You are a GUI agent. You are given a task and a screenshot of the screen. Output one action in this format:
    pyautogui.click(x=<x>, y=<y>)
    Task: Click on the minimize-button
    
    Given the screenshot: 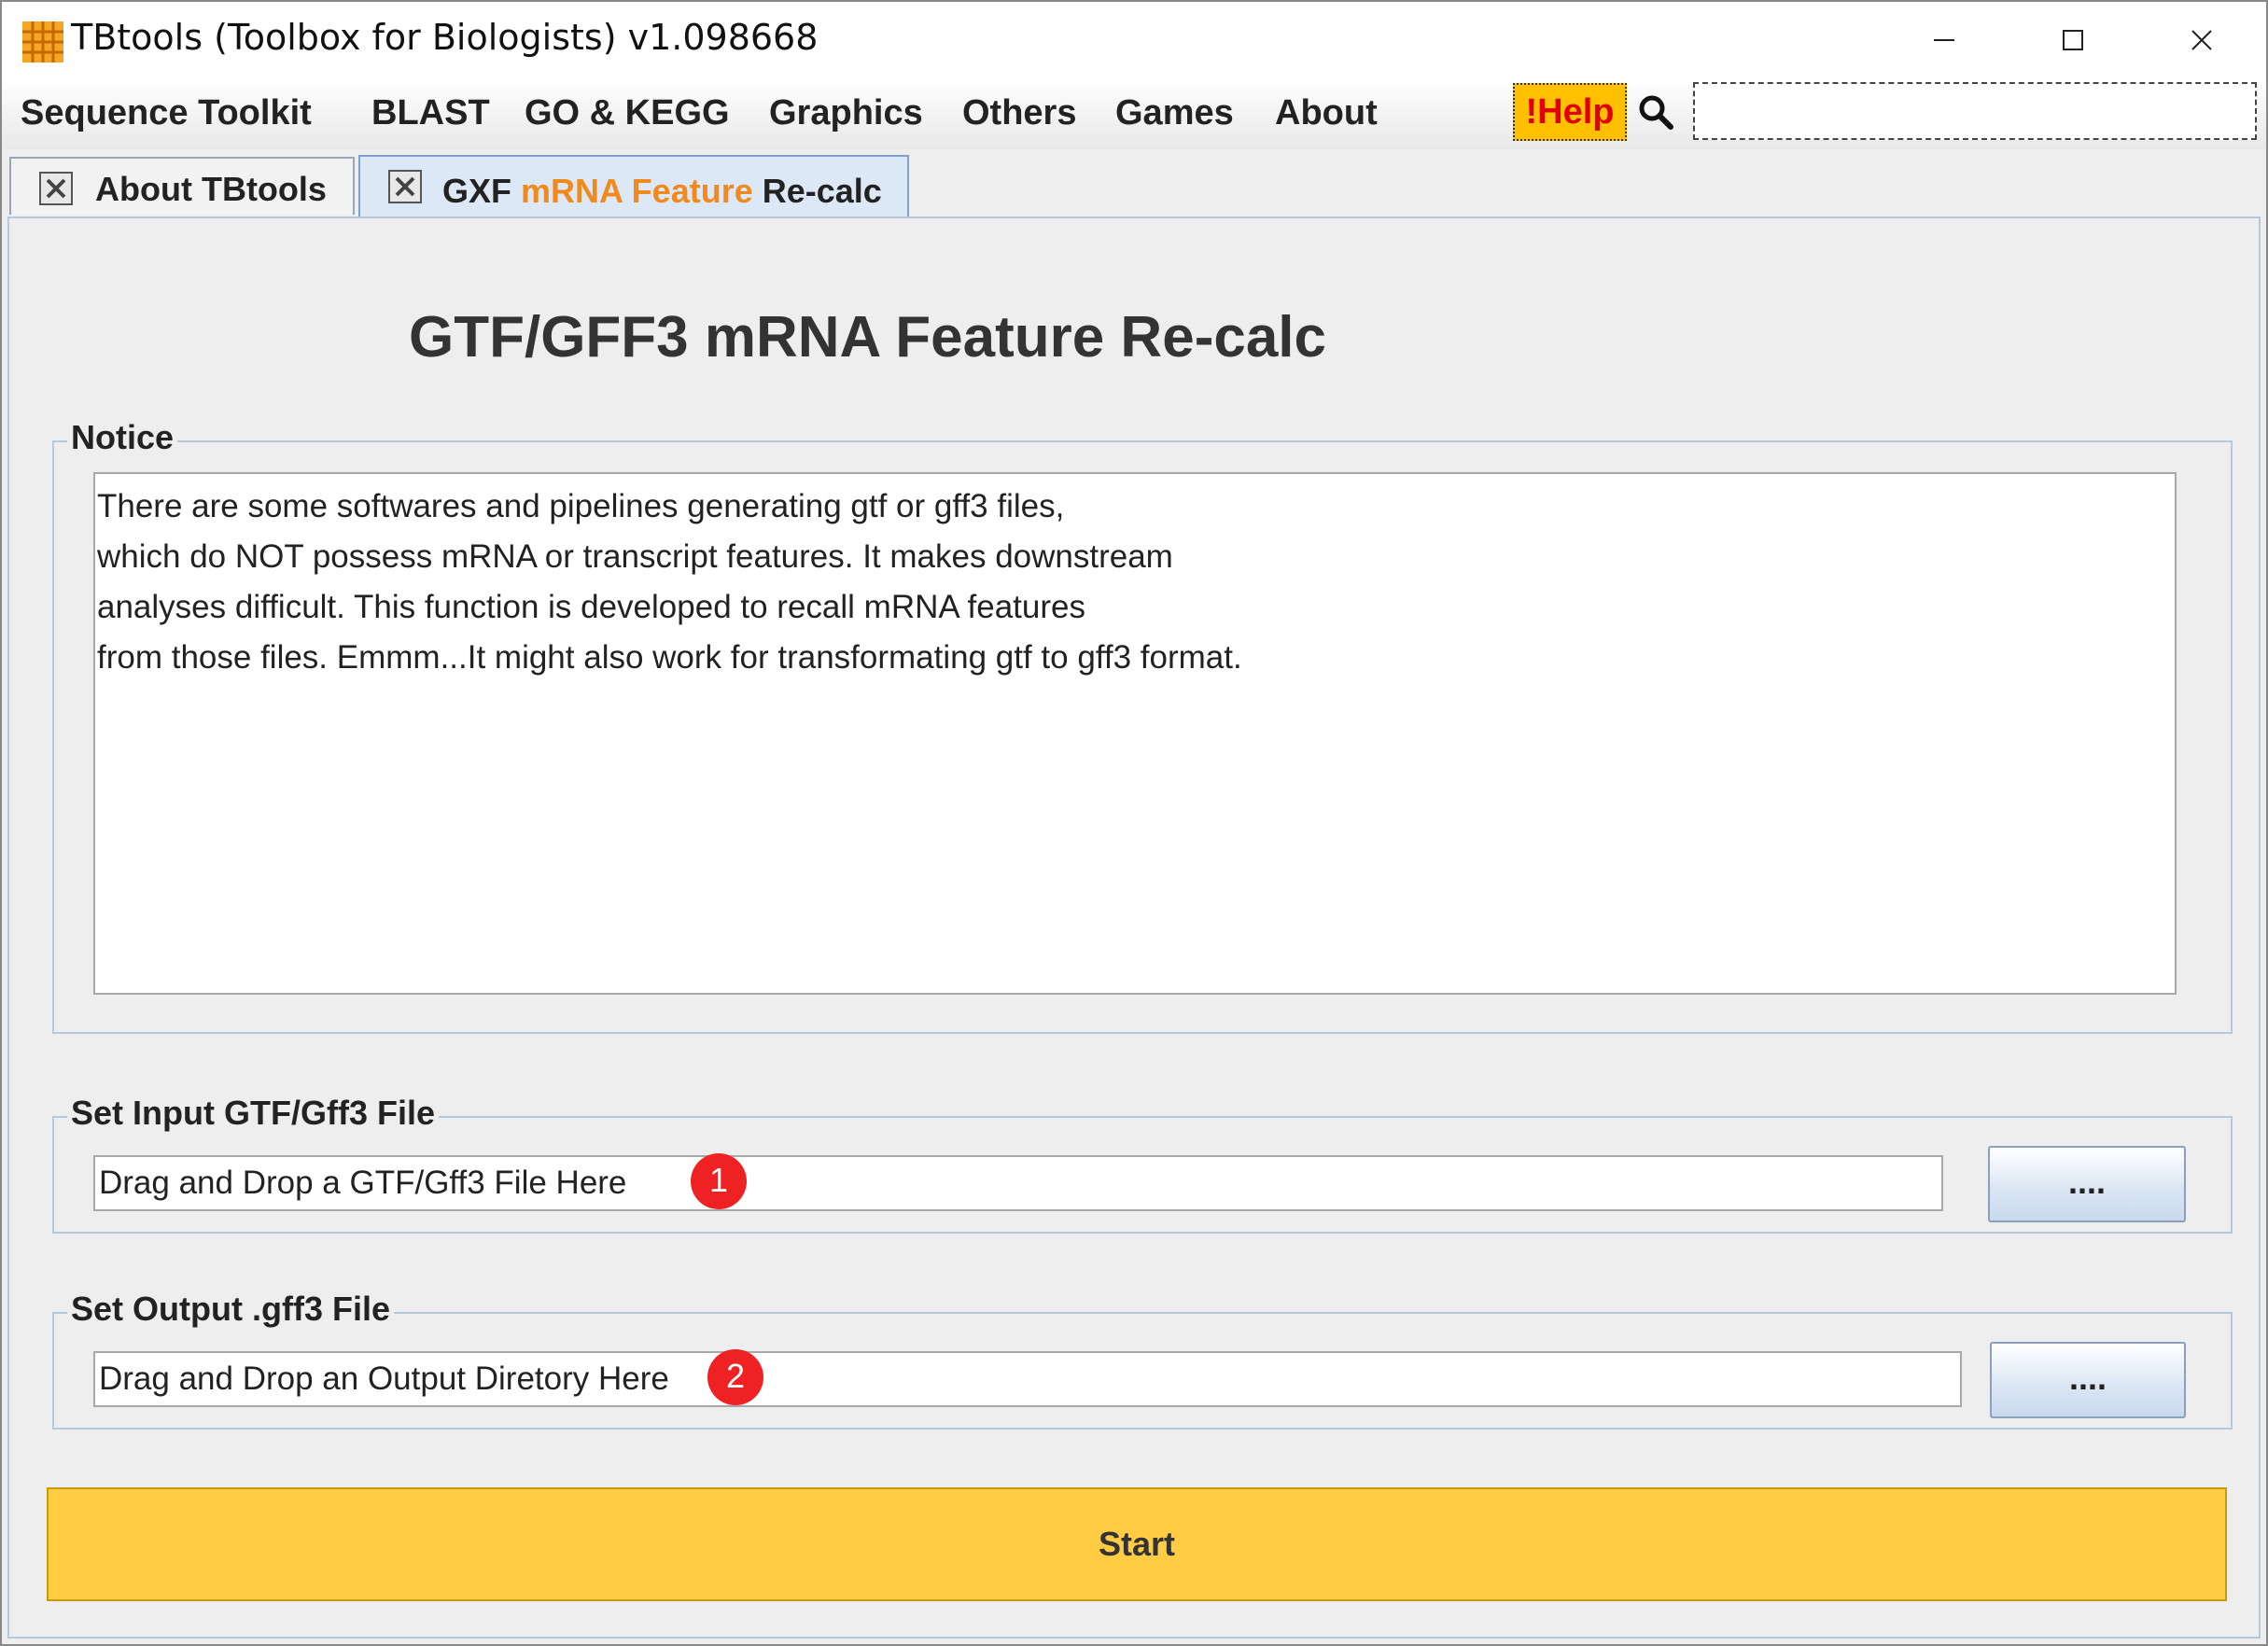 What is the action you would take?
    pyautogui.click(x=1944, y=40)
    